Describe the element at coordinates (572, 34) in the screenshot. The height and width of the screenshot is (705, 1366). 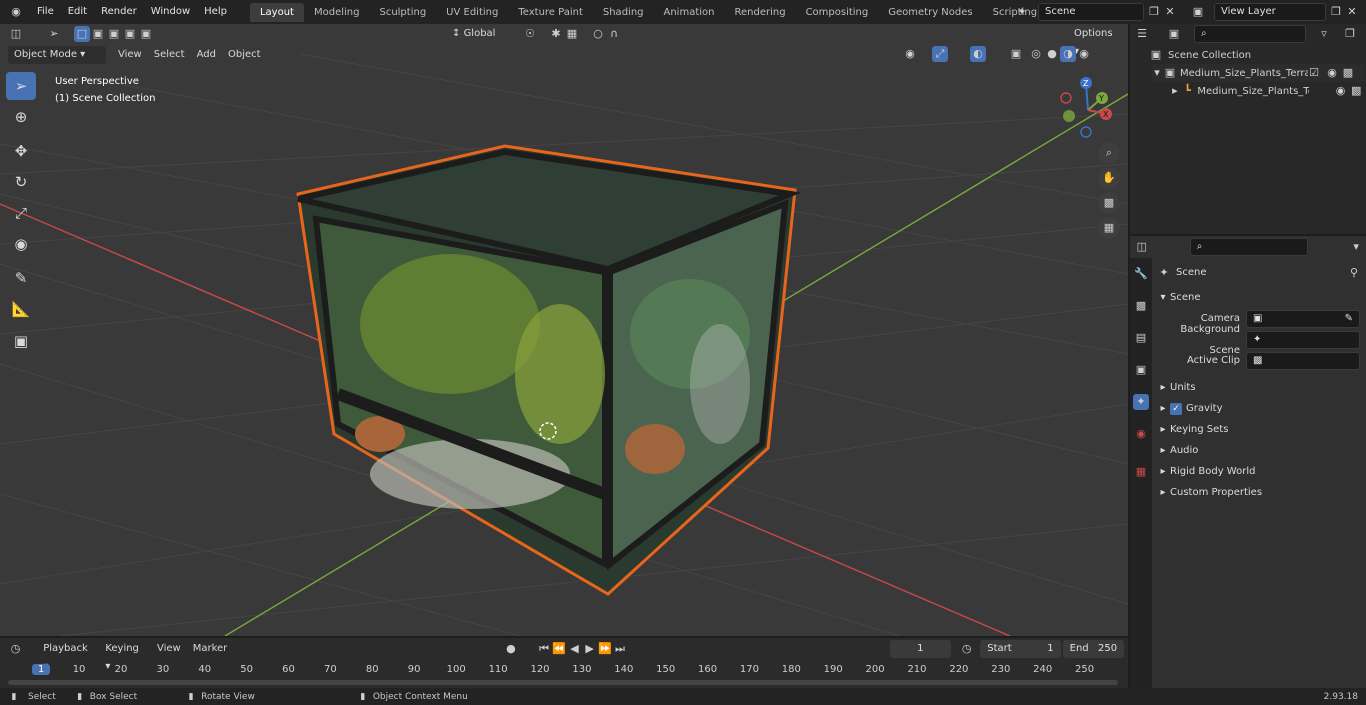
I see `snap-target-icon: ▦` at that location.